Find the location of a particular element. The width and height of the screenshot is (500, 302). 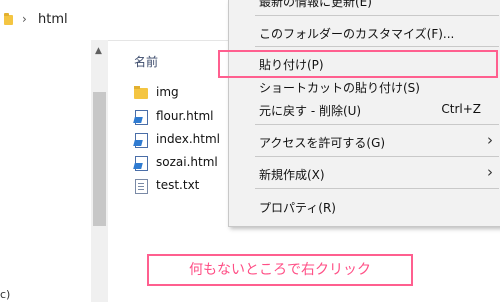

list-item: index.html is located at coordinates (179, 141).